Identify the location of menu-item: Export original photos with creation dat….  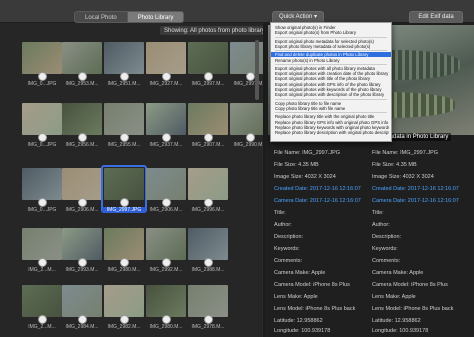
(332, 73).